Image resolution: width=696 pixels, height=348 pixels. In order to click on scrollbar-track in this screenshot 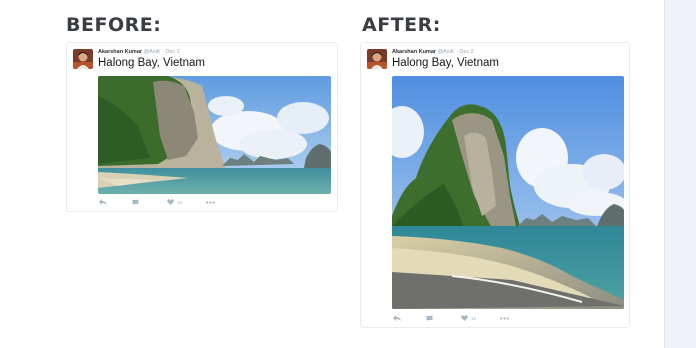, I will do `click(680, 174)`.